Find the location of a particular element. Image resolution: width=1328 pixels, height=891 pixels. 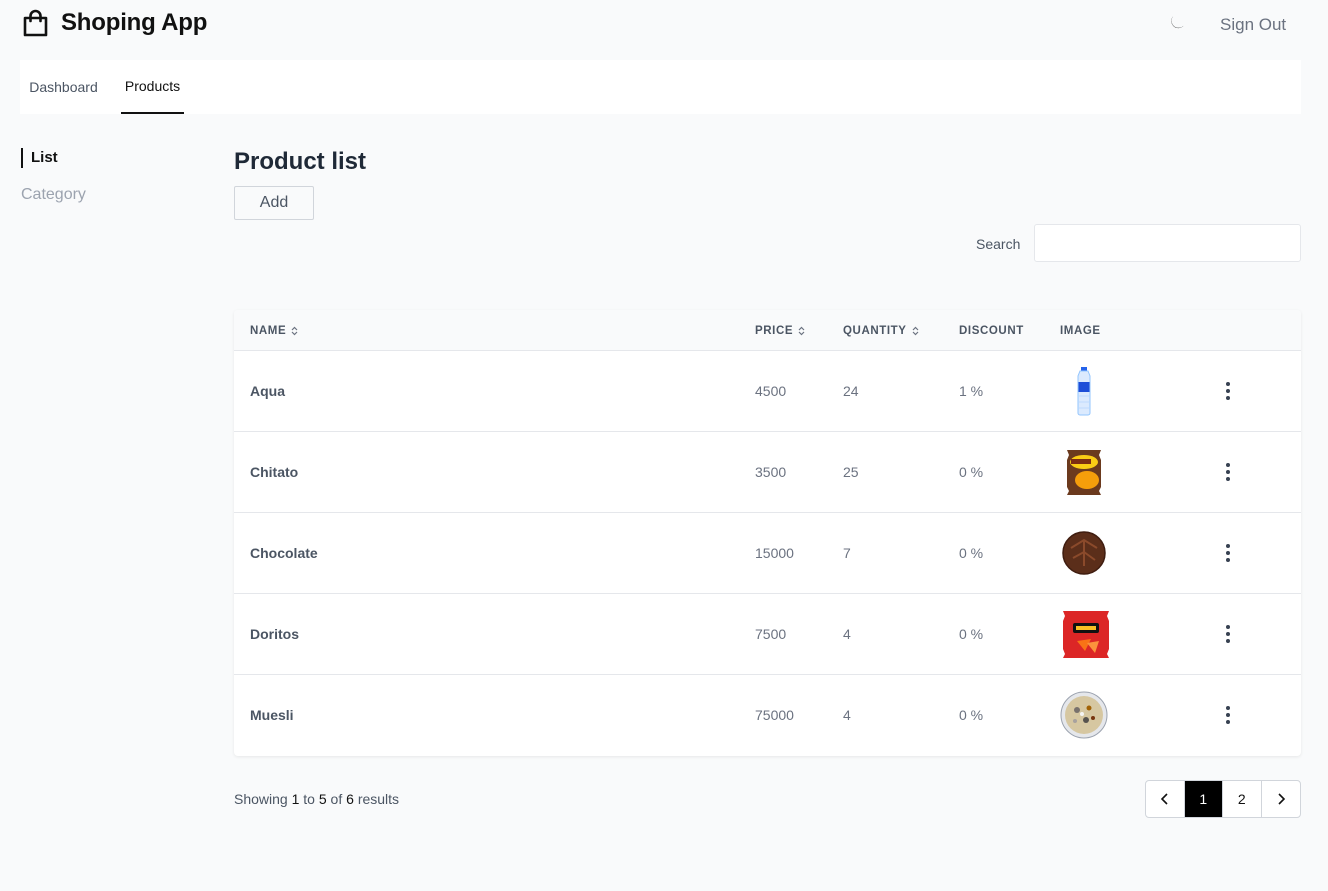

product-quantity: 24 is located at coordinates (851, 391).